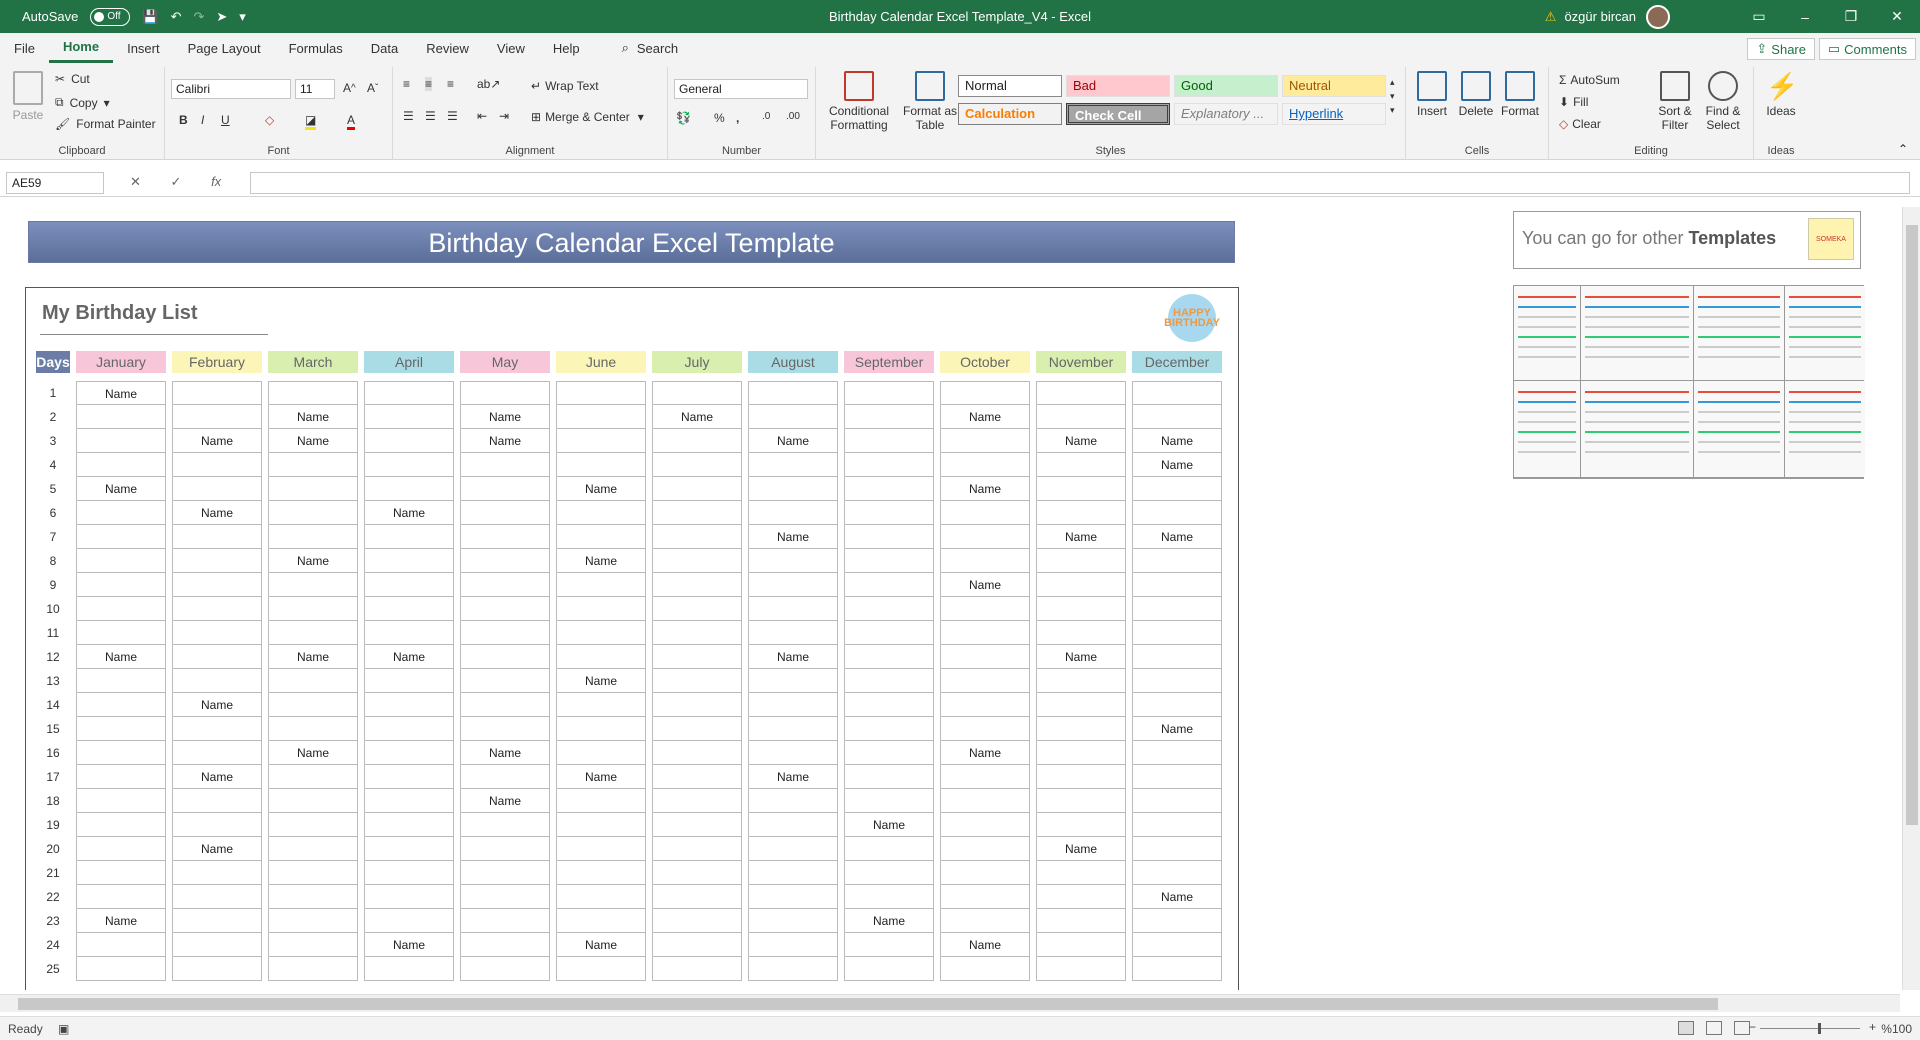  I want to click on zoom-slider, so click(1810, 1028).